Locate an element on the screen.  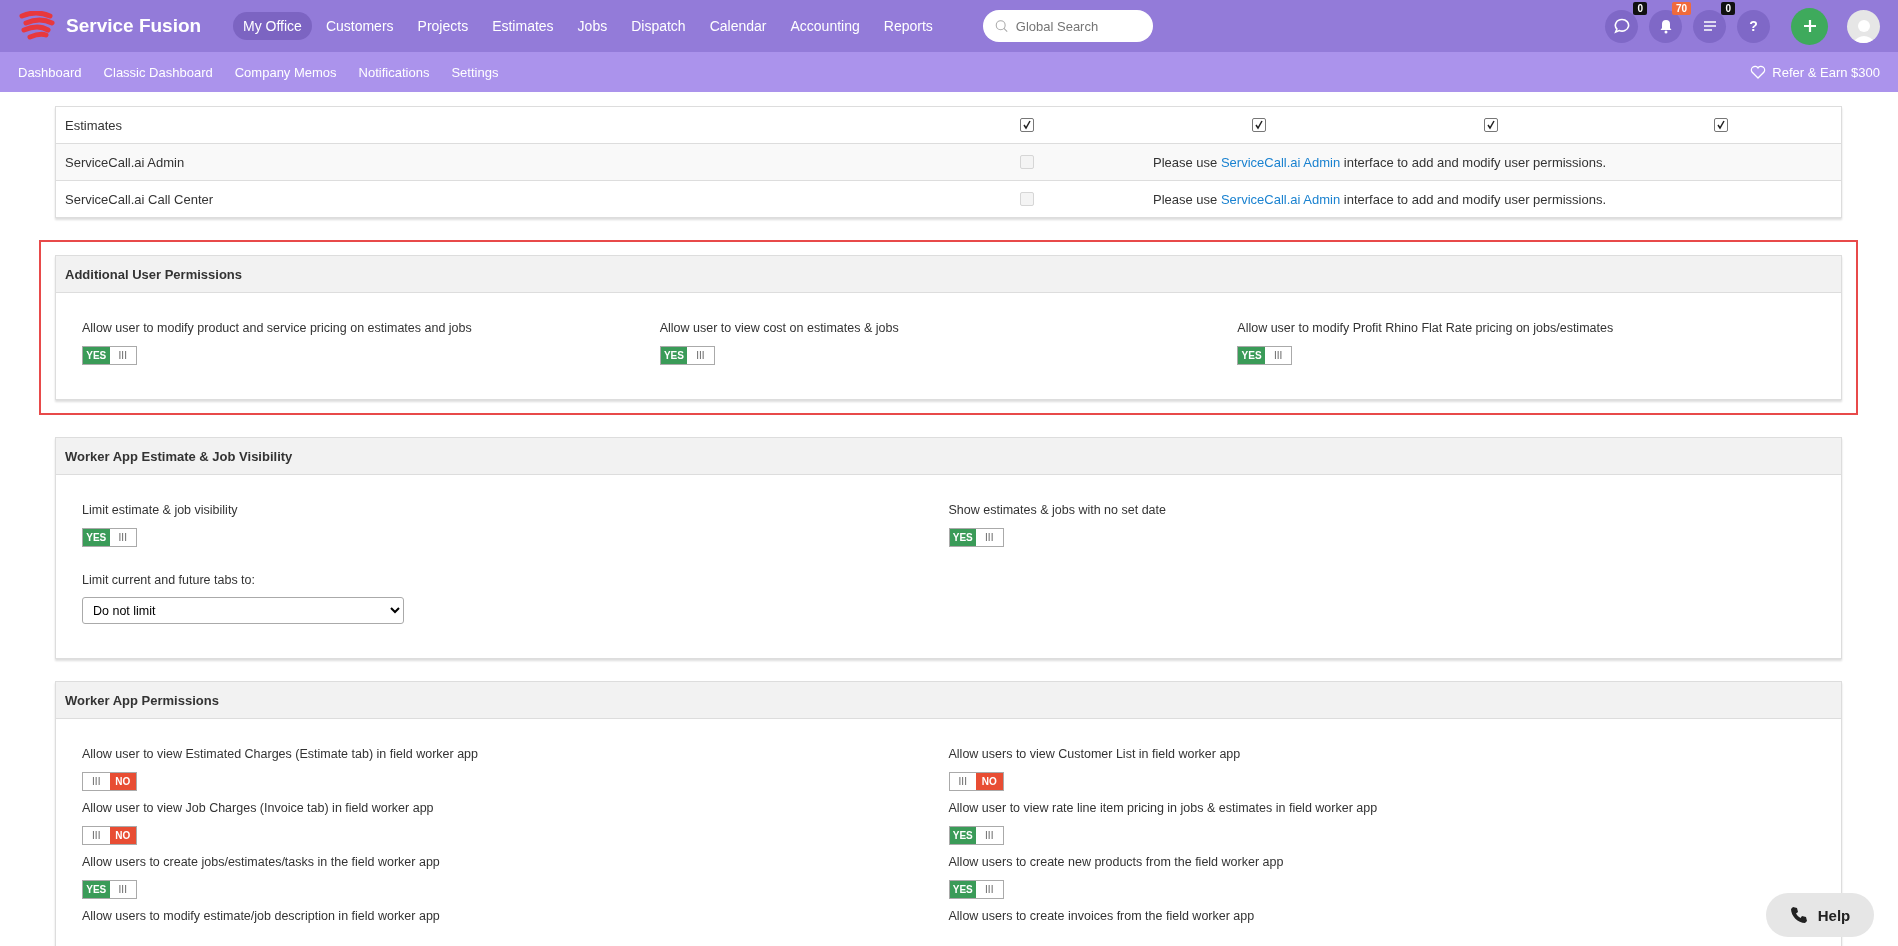
heart-icon is located at coordinates (1758, 72).